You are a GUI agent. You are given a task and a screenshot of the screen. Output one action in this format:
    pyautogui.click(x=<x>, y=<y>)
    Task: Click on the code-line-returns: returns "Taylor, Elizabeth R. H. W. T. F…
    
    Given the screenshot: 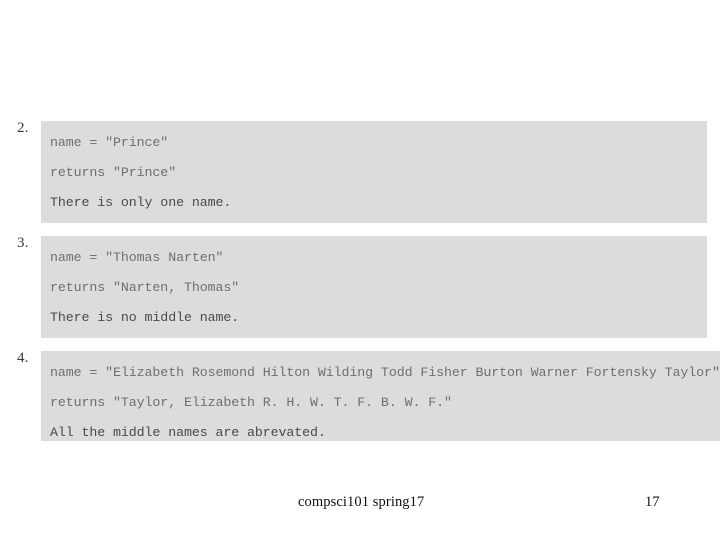 What is the action you would take?
    pyautogui.click(x=251, y=402)
    